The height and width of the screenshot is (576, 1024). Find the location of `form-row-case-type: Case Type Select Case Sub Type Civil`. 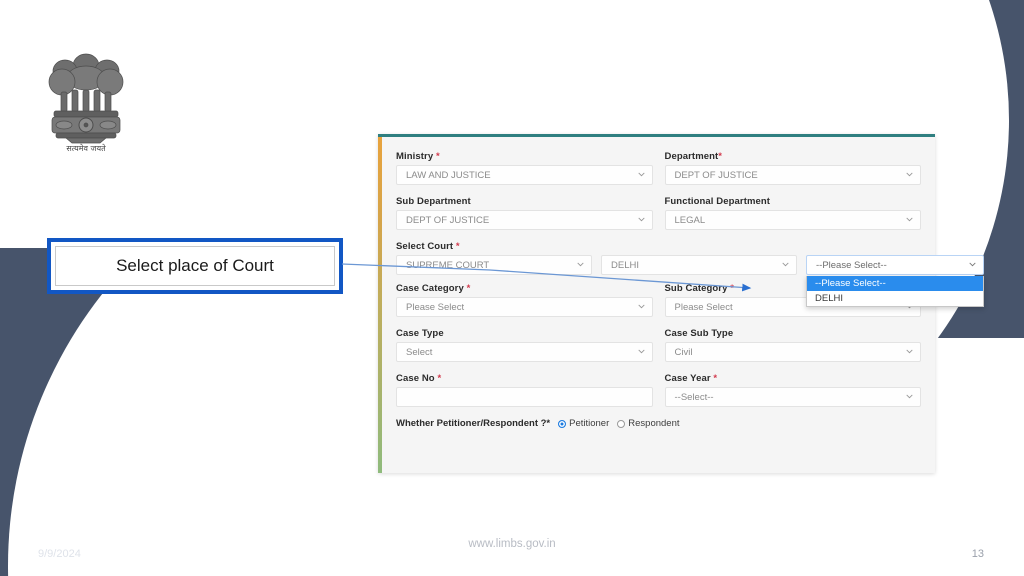

form-row-case-type: Case Type Select Case Sub Type Civil is located at coordinates (658, 349).